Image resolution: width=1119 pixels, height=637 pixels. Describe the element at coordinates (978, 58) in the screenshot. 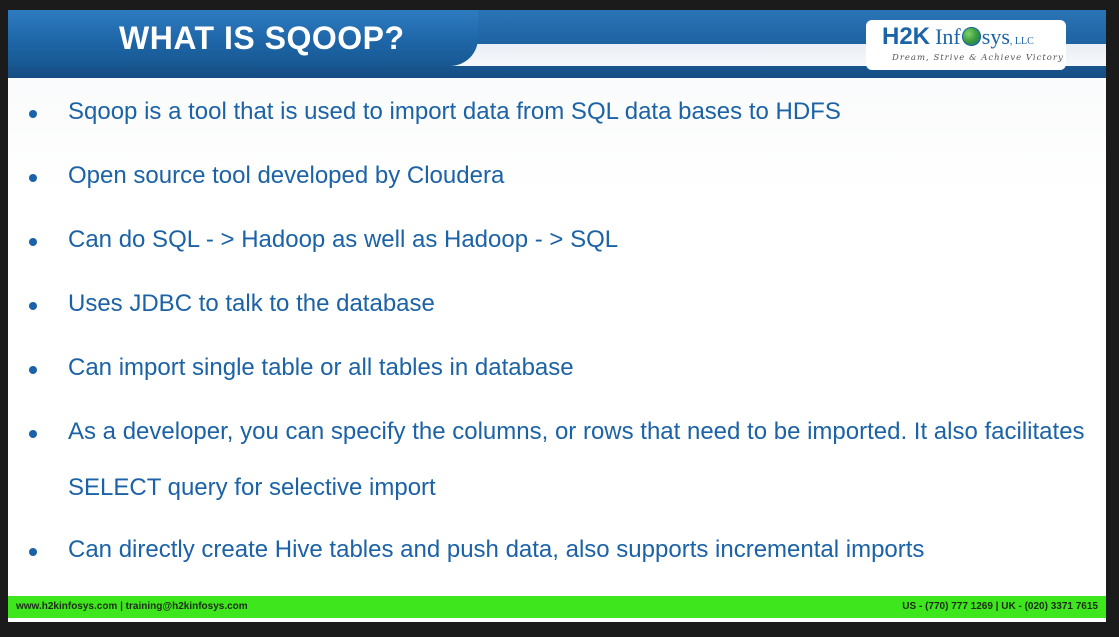

I see `logo-tagline: Dream, Strive & Achieve Victory` at that location.